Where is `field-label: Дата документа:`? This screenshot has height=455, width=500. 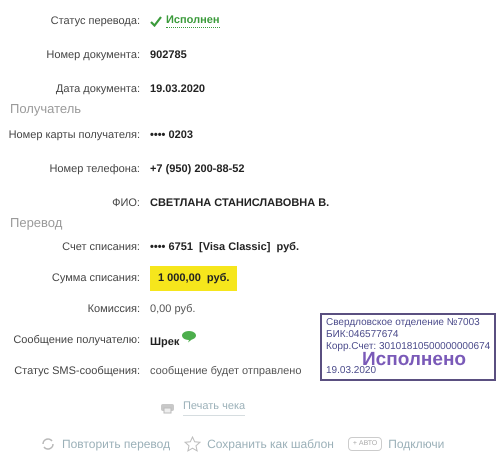 field-label: Дата документа: is located at coordinates (97, 89).